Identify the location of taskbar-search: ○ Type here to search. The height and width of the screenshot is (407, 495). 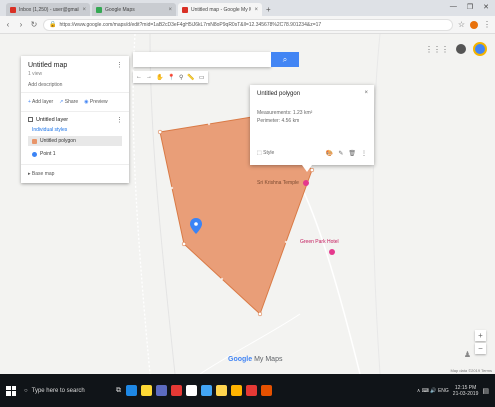
(66, 391).